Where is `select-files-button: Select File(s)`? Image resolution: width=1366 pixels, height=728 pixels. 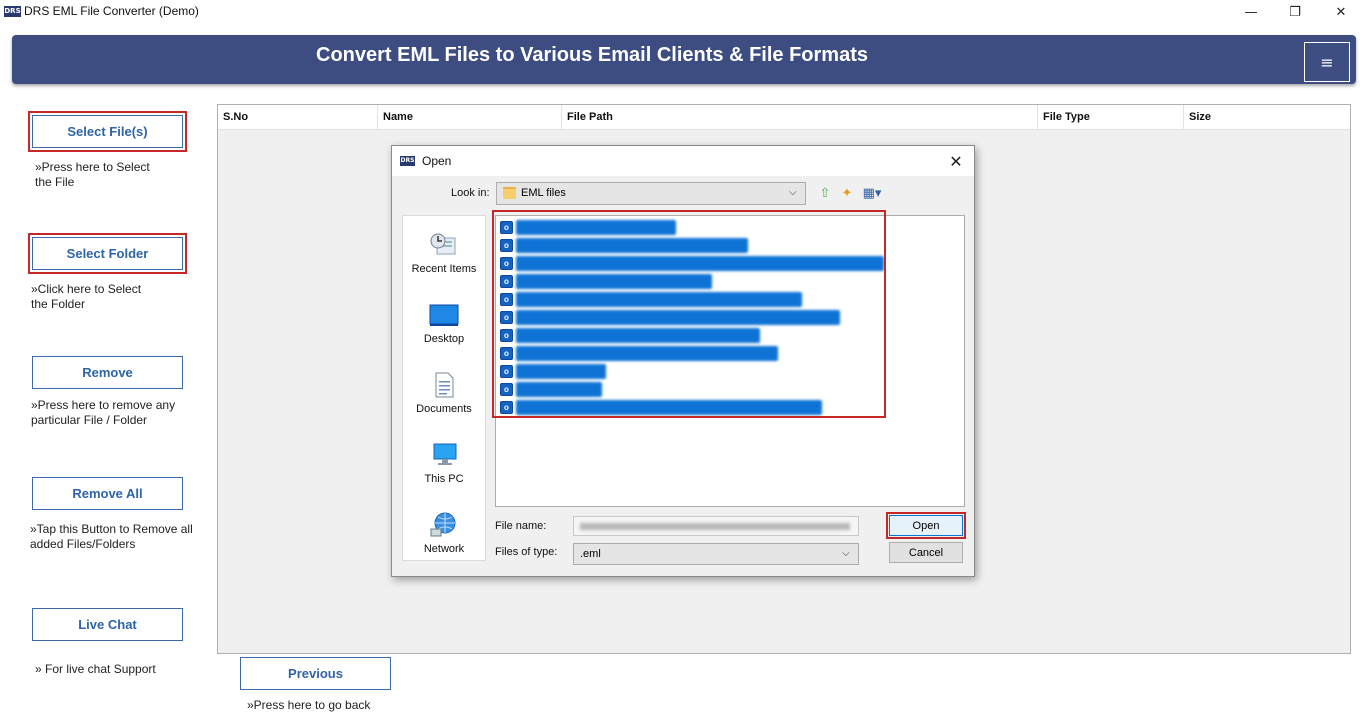
select-files-button: Select File(s) is located at coordinates (107, 131).